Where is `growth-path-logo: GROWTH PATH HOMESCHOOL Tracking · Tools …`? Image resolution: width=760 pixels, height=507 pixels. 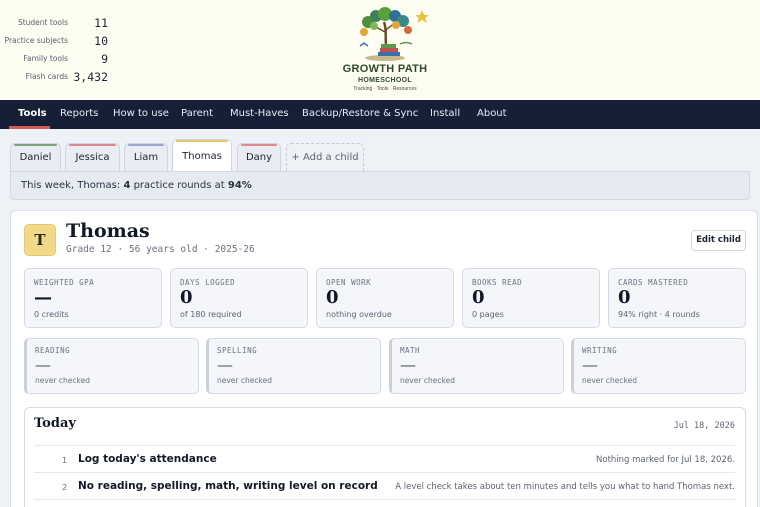 growth-path-logo: GROWTH PATH HOMESCHOOL Tracking · Tools … is located at coordinates (385, 51).